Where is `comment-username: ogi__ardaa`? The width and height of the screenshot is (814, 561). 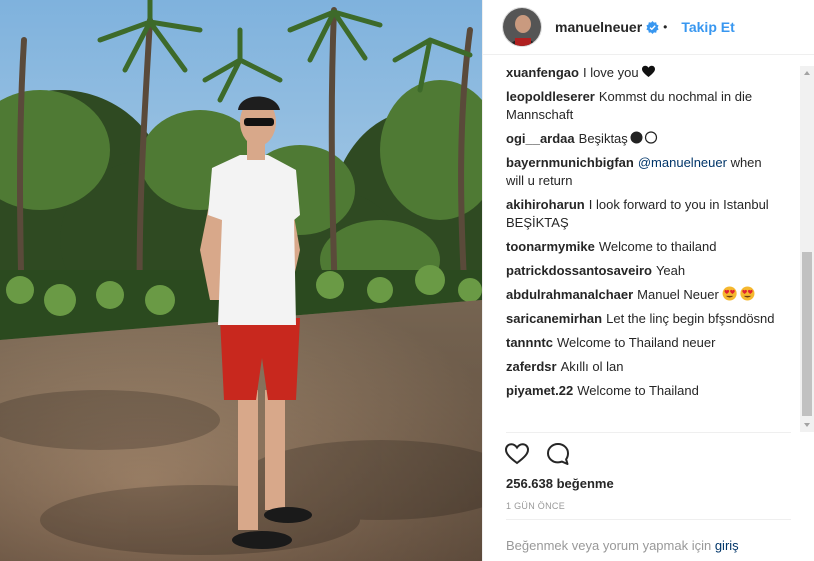 comment-username: ogi__ardaa is located at coordinates (540, 138).